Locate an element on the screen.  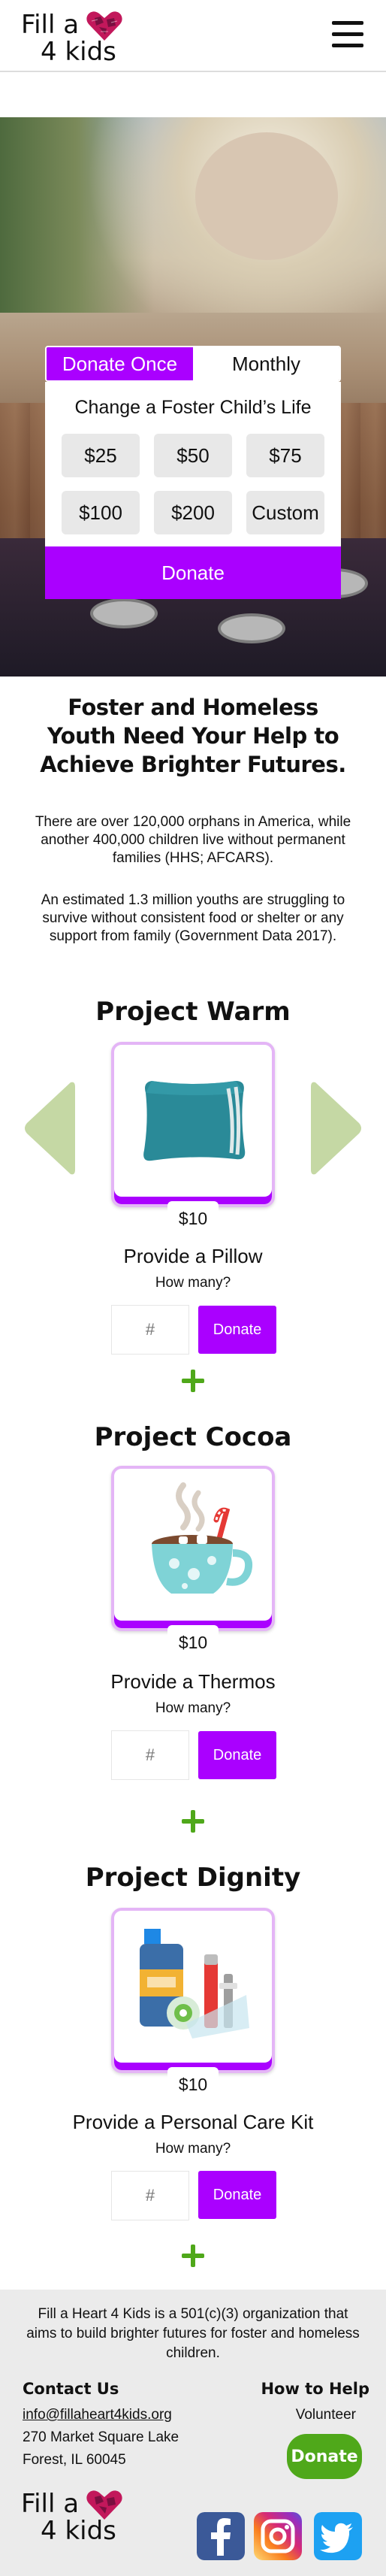
amount-options: $25 $50 $75 $100 $200 Custom is located at coordinates (193, 484).